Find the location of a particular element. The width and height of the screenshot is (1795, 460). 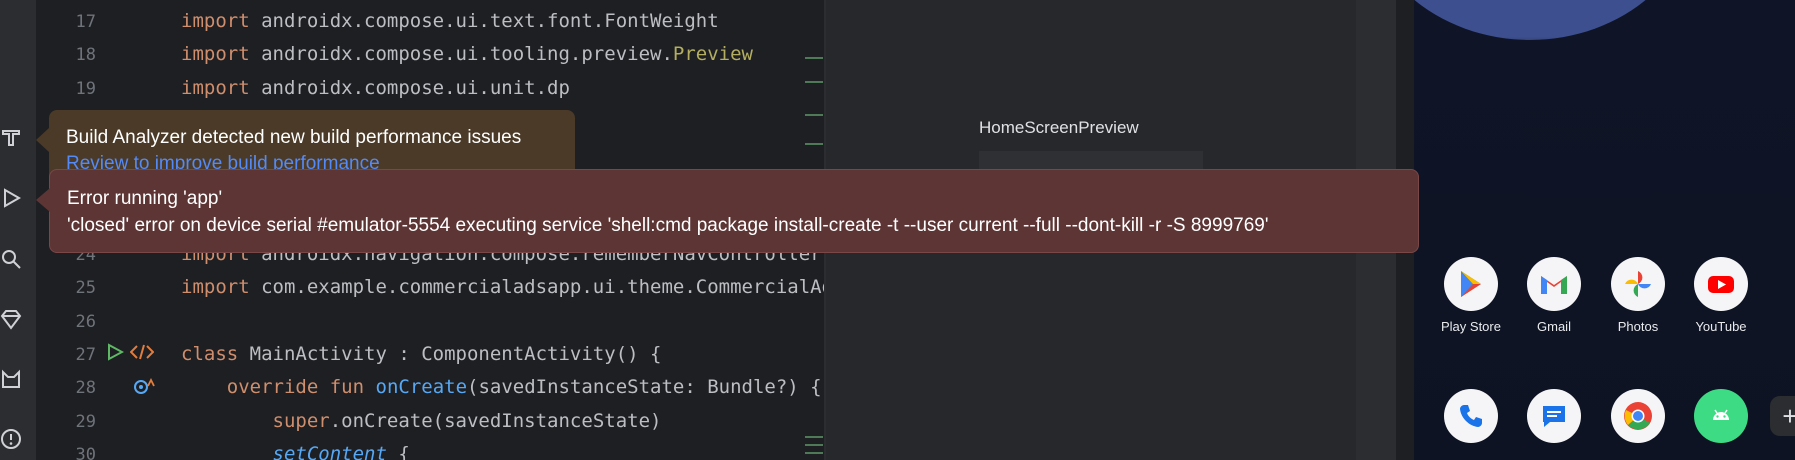

youtube-icon is located at coordinates (1721, 284).